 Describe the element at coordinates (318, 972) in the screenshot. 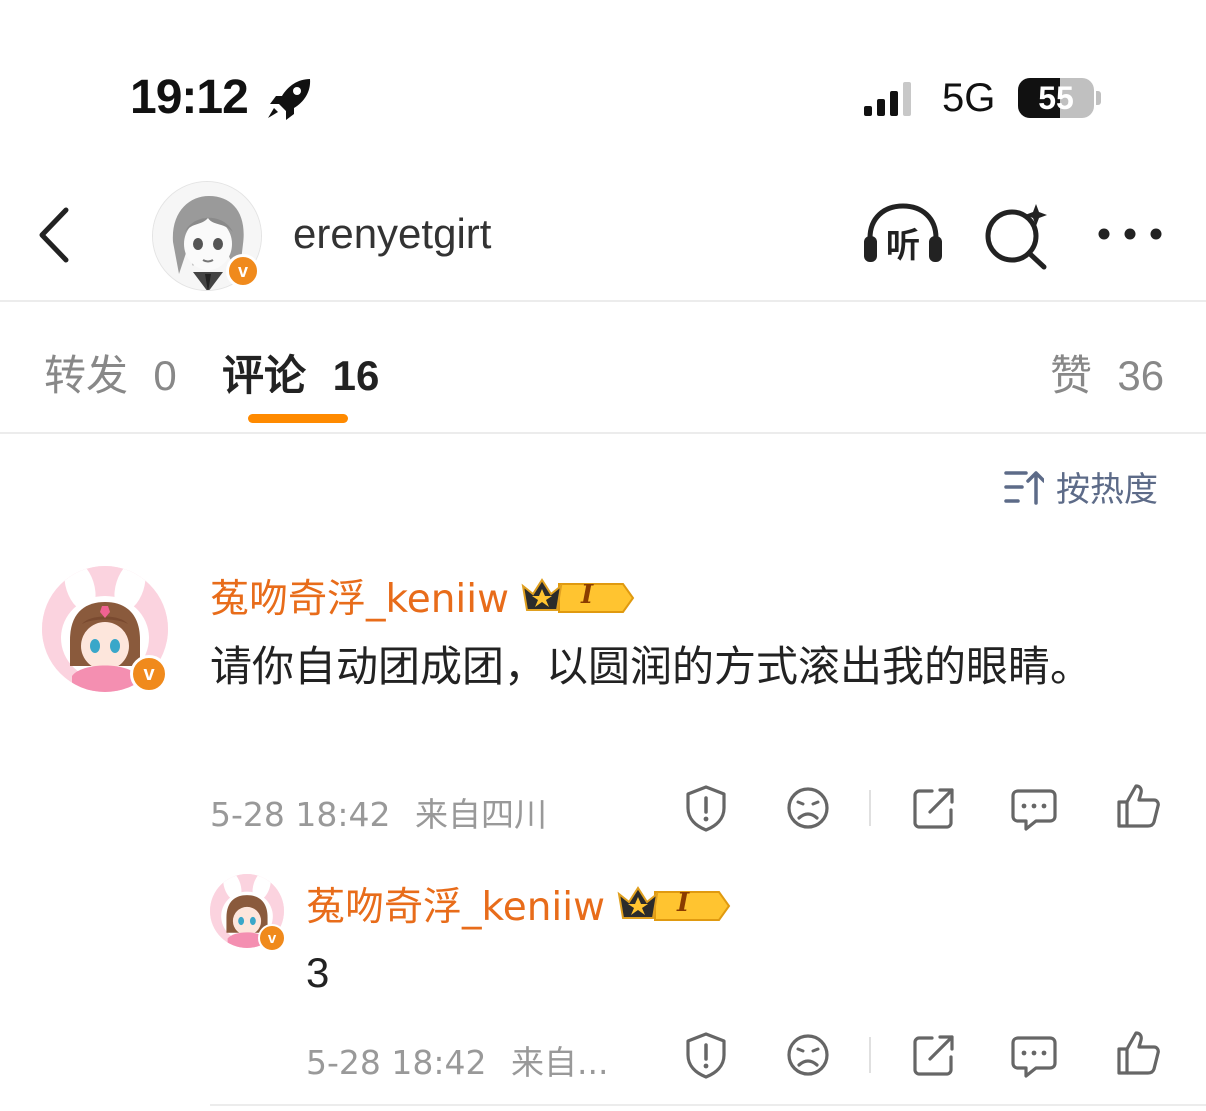

I see `reply-text: 3` at that location.